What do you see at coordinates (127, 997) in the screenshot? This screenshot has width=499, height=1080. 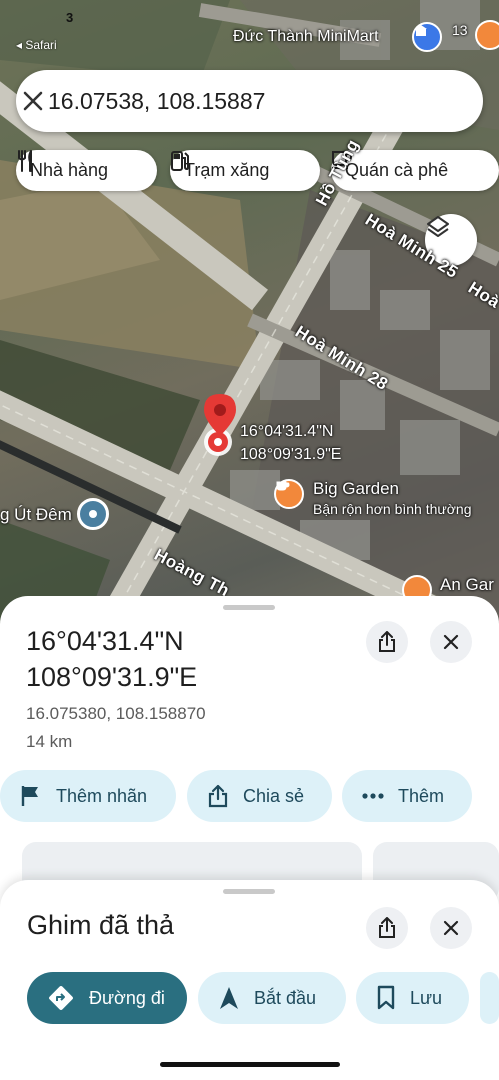 I see `directions-text: Đường đi` at bounding box center [127, 997].